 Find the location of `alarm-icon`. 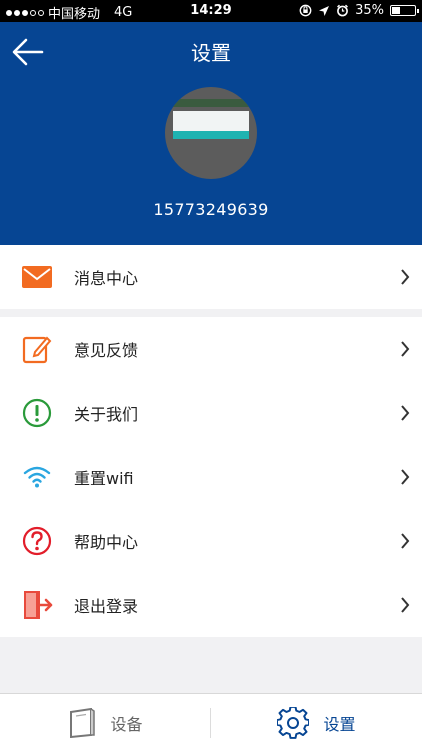

alarm-icon is located at coordinates (343, 10).